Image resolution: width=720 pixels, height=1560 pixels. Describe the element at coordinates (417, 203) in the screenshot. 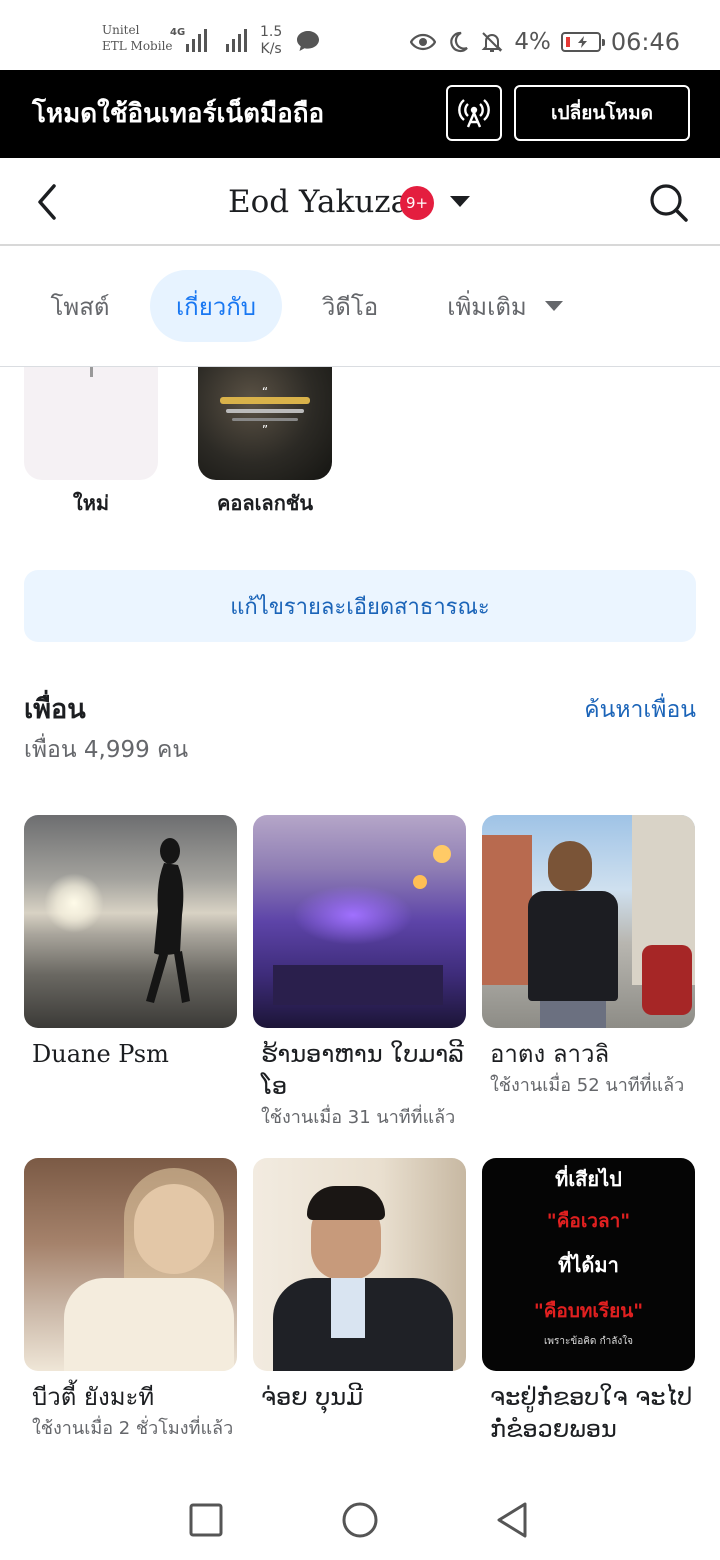

I see `notification-badge: 9+` at that location.